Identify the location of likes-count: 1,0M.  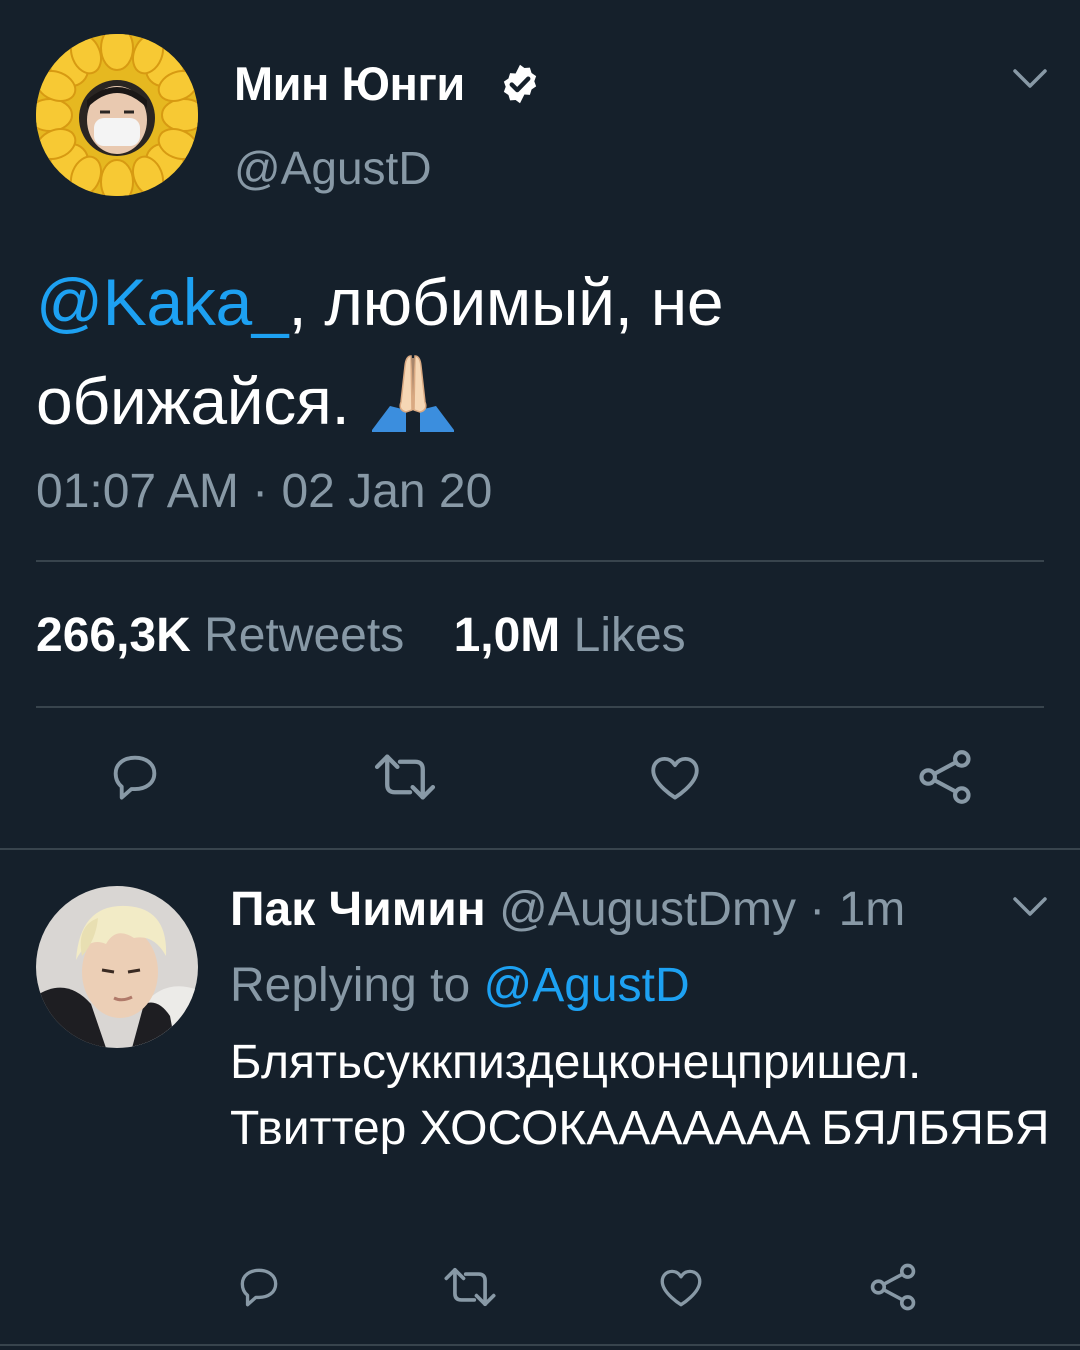
(507, 635).